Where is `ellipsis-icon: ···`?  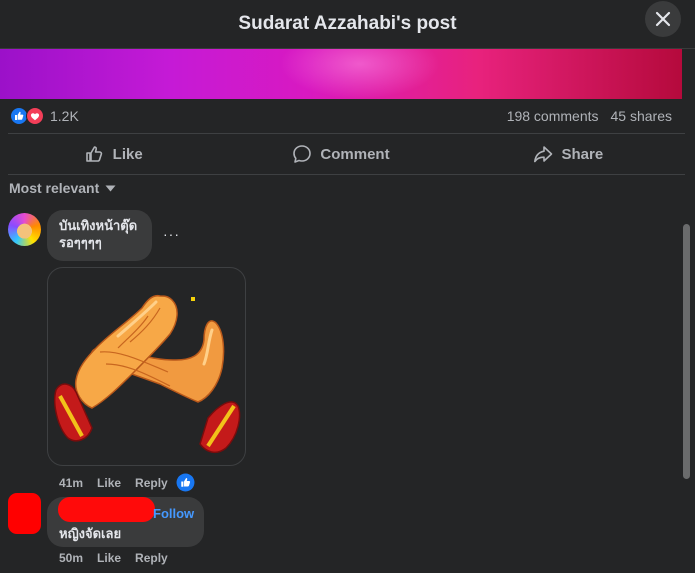
ellipsis-icon: ··· is located at coordinates (171, 234).